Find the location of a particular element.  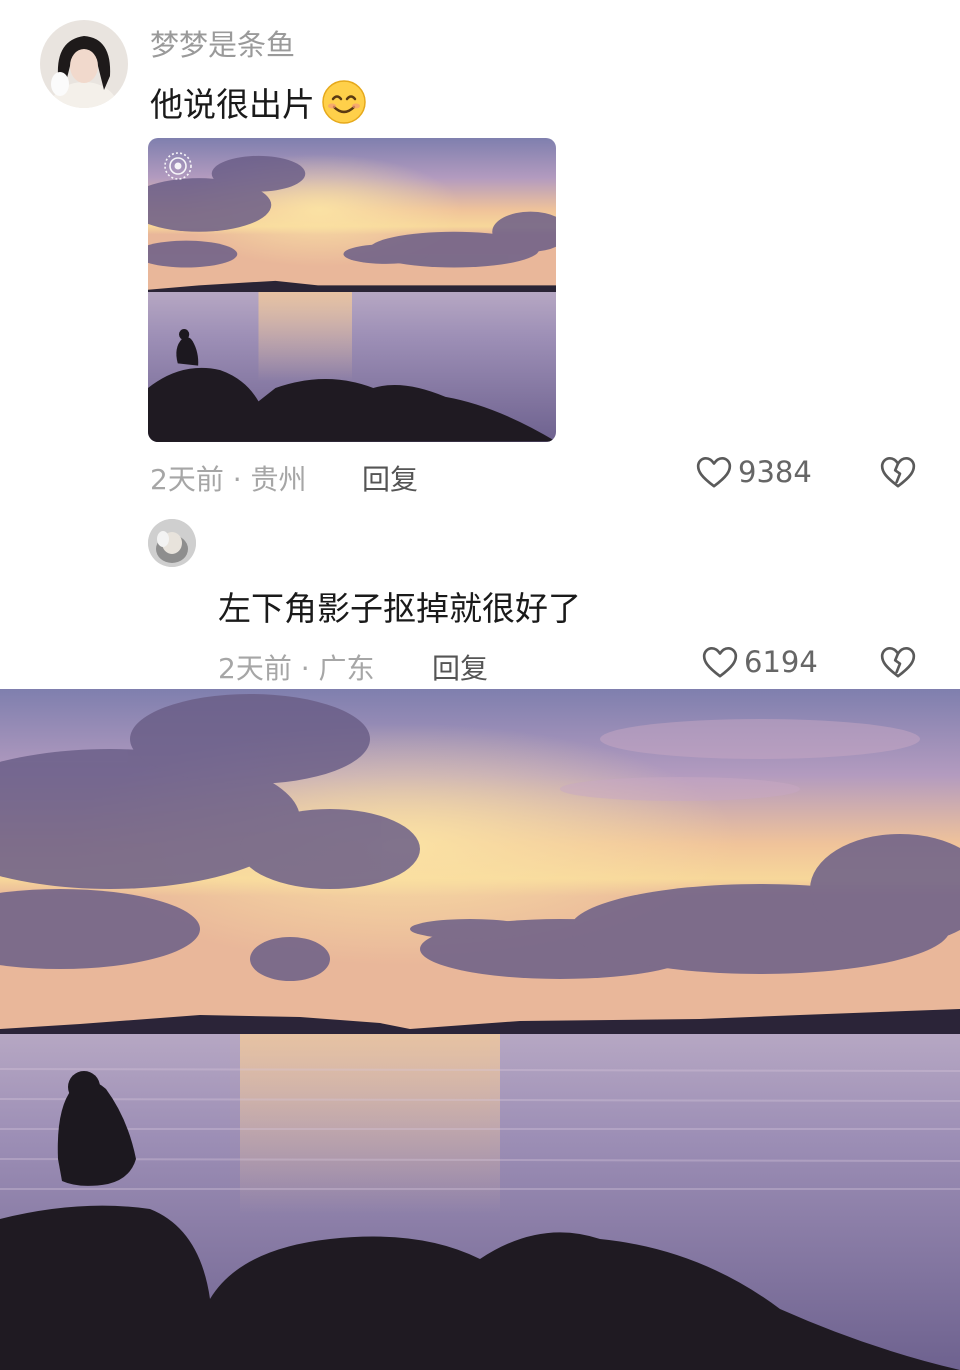

comment-body: 他说很出片 is located at coordinates (232, 104).